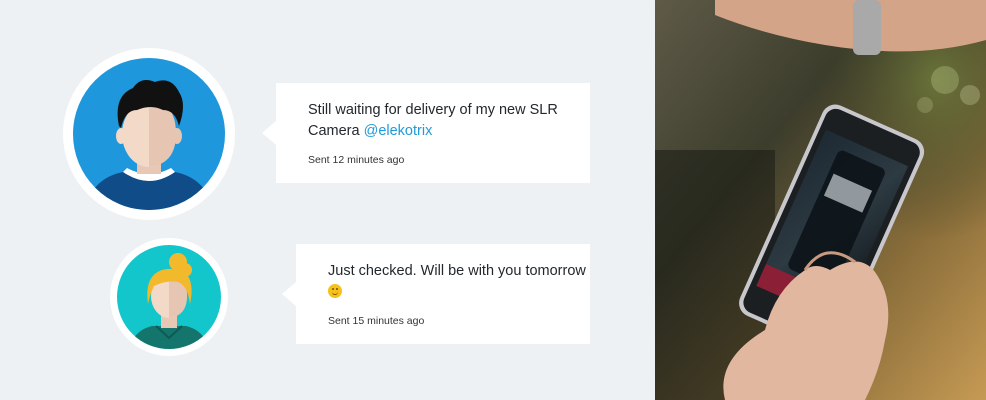 This screenshot has height=400, width=986. What do you see at coordinates (149, 134) in the screenshot?
I see `male-avatar-icon` at bounding box center [149, 134].